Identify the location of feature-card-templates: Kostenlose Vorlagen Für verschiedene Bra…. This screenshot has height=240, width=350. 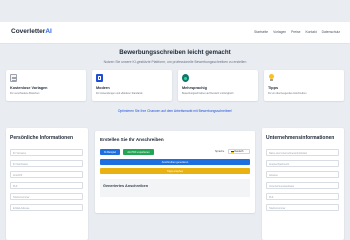
(46, 85).